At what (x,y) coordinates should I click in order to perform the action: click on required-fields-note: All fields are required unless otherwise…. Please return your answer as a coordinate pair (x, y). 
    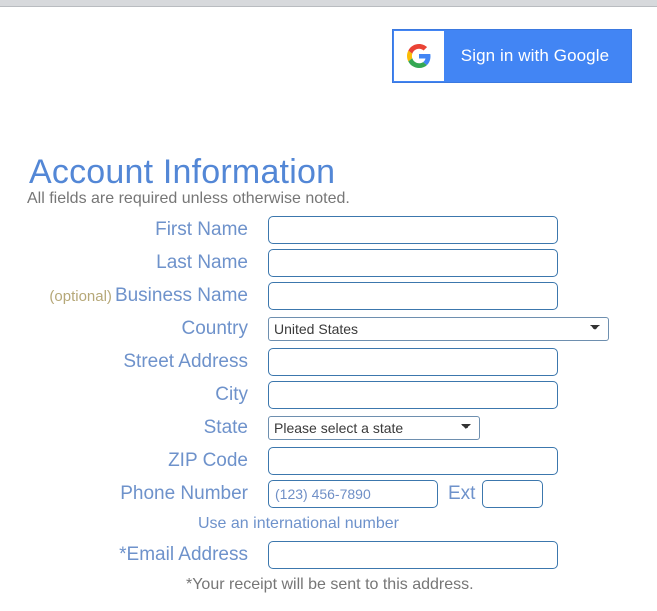
    Looking at the image, I should click on (188, 198).